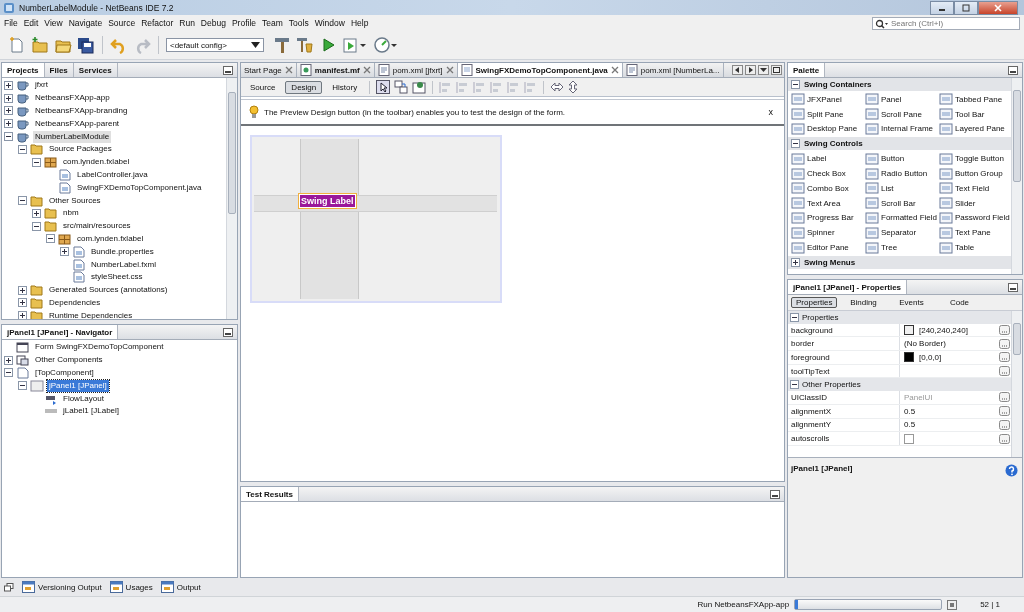  I want to click on component-item: Password Field, so click(975, 218).